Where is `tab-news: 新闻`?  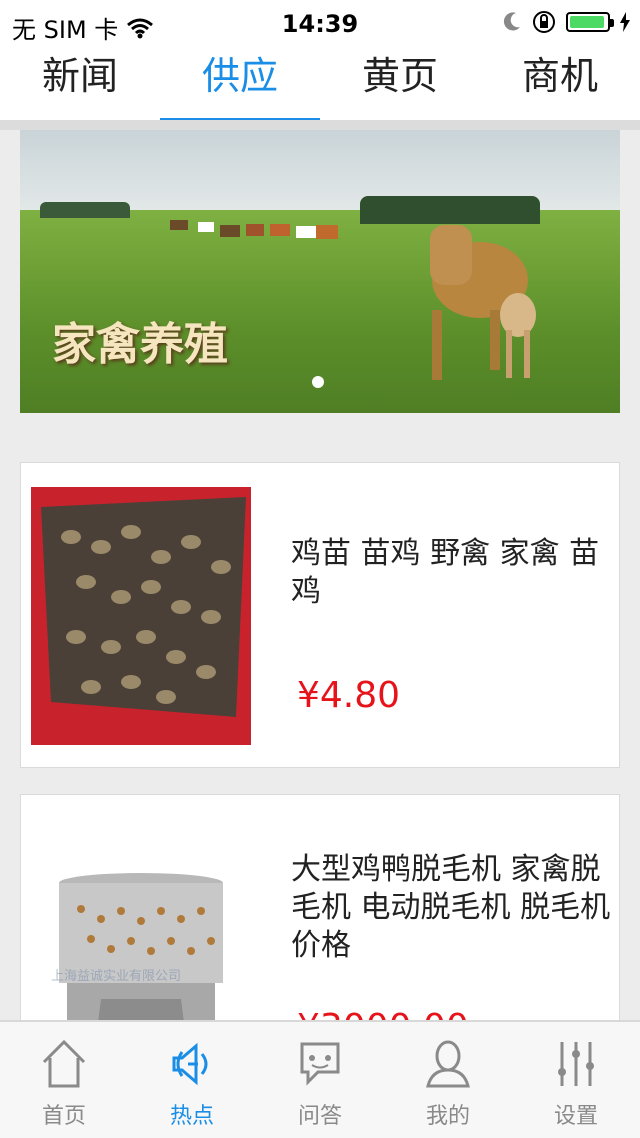
tab-news: 新闻 is located at coordinates (80, 84).